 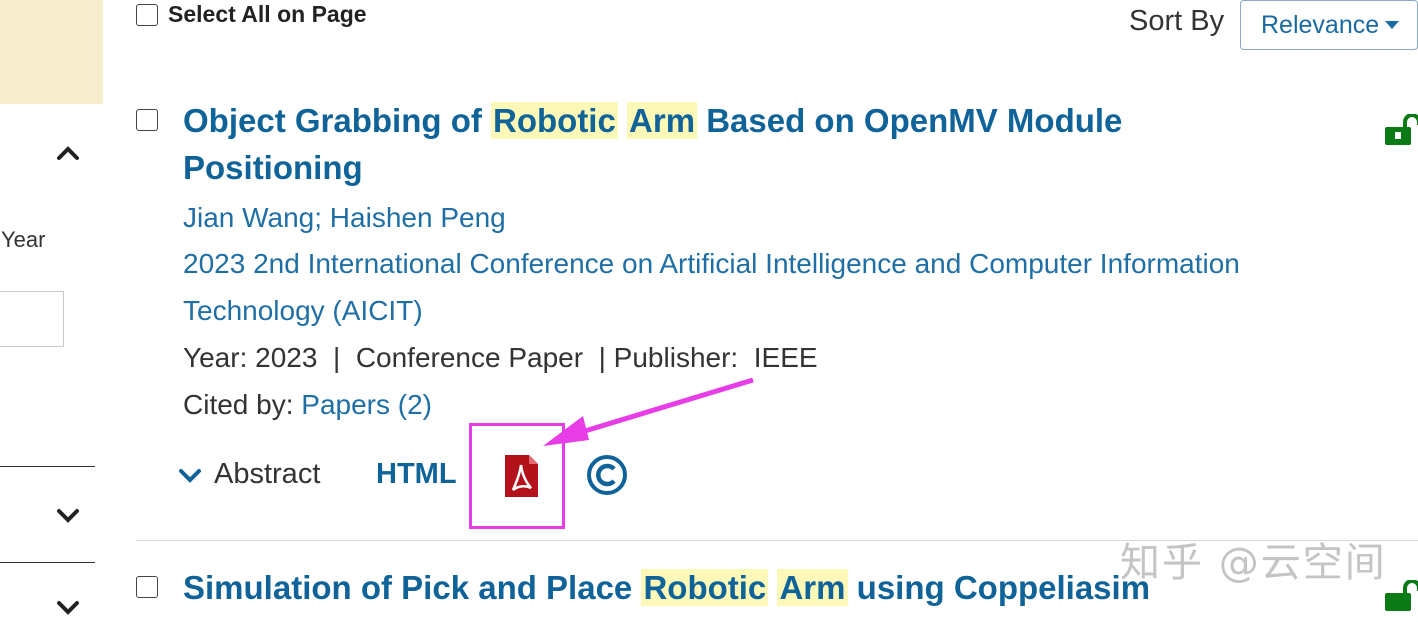 I want to click on venue-text: Technology (AICIT), so click(x=303, y=310).